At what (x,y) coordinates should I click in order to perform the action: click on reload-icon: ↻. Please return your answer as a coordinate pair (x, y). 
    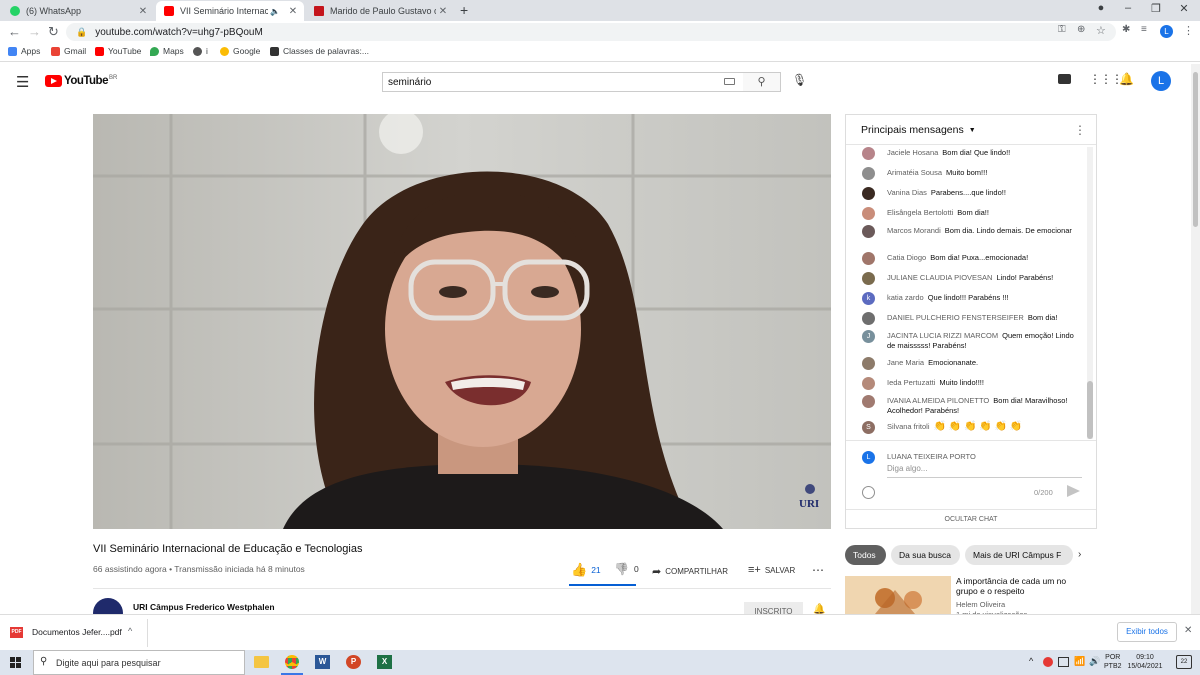
    Looking at the image, I should click on (53, 32).